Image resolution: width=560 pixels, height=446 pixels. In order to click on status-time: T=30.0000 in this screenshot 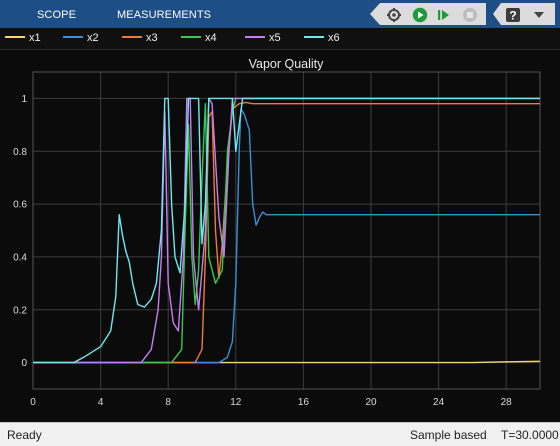, I will do `click(530, 435)`.